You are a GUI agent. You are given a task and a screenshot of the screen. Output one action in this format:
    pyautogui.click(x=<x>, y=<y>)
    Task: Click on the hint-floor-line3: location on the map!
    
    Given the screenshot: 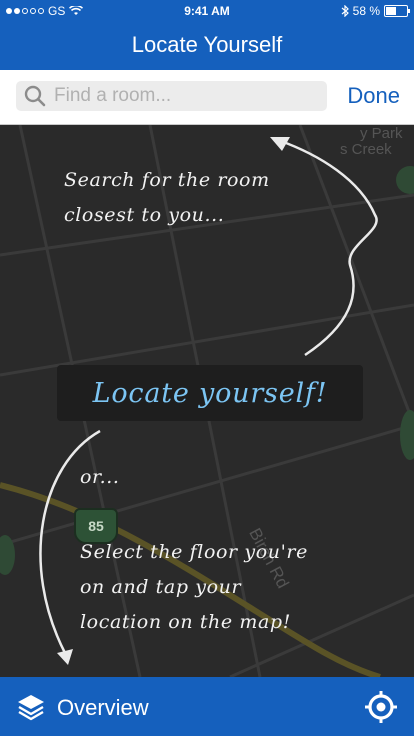 What is the action you would take?
    pyautogui.click(x=185, y=622)
    